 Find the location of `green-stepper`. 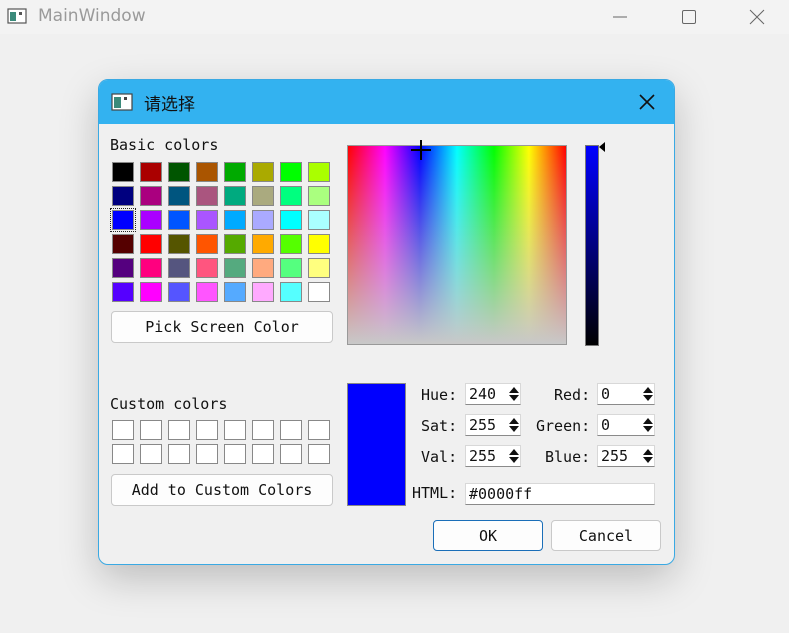

green-stepper is located at coordinates (648, 425).